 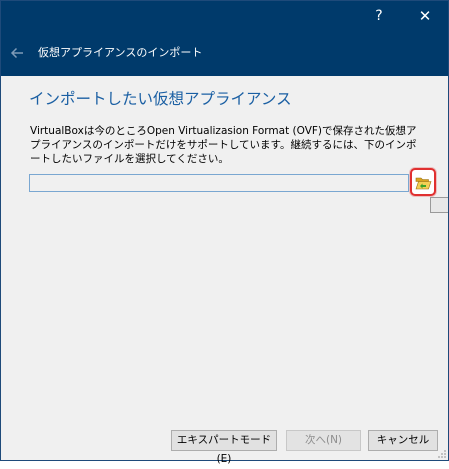 I want to click on page-heading: インポートしたい仮想アプライアンス, so click(x=160, y=99).